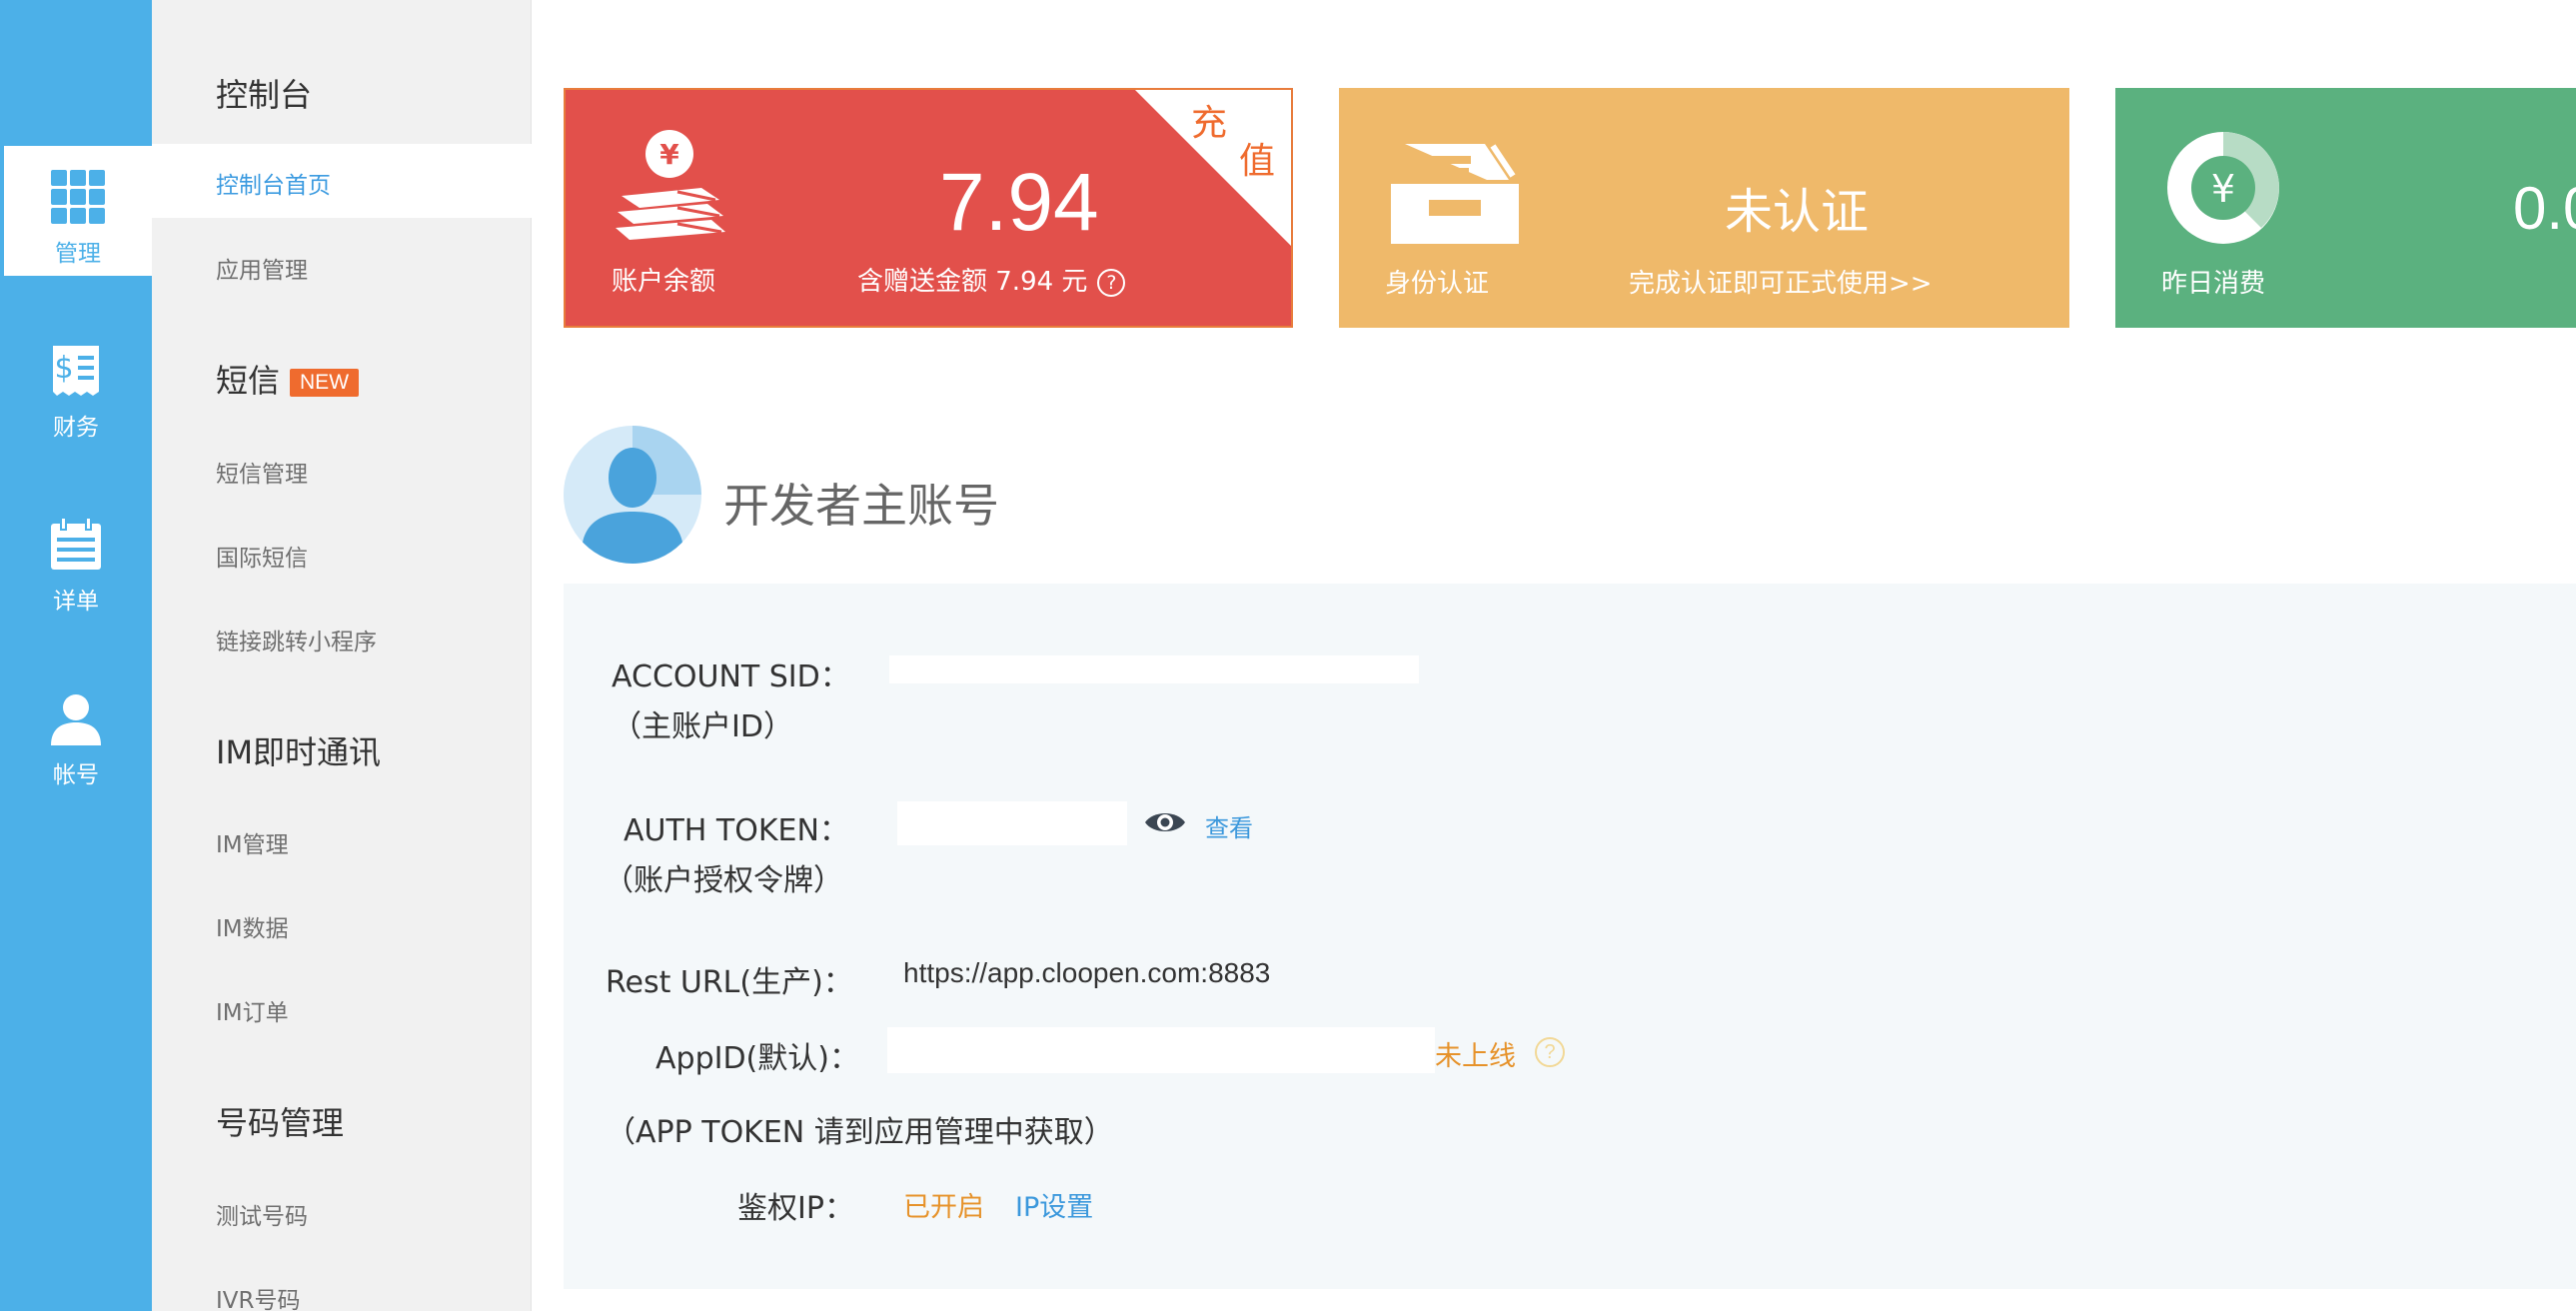 The image size is (2576, 1311). I want to click on menu-section-console: 控制台, so click(264, 95).